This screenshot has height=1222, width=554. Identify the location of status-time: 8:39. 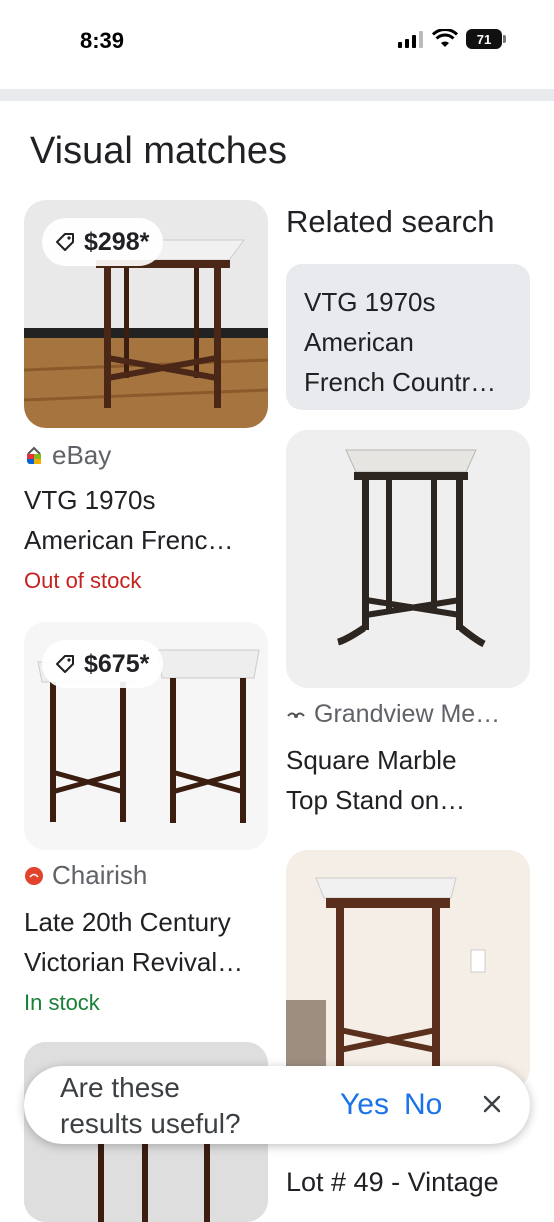
(102, 40).